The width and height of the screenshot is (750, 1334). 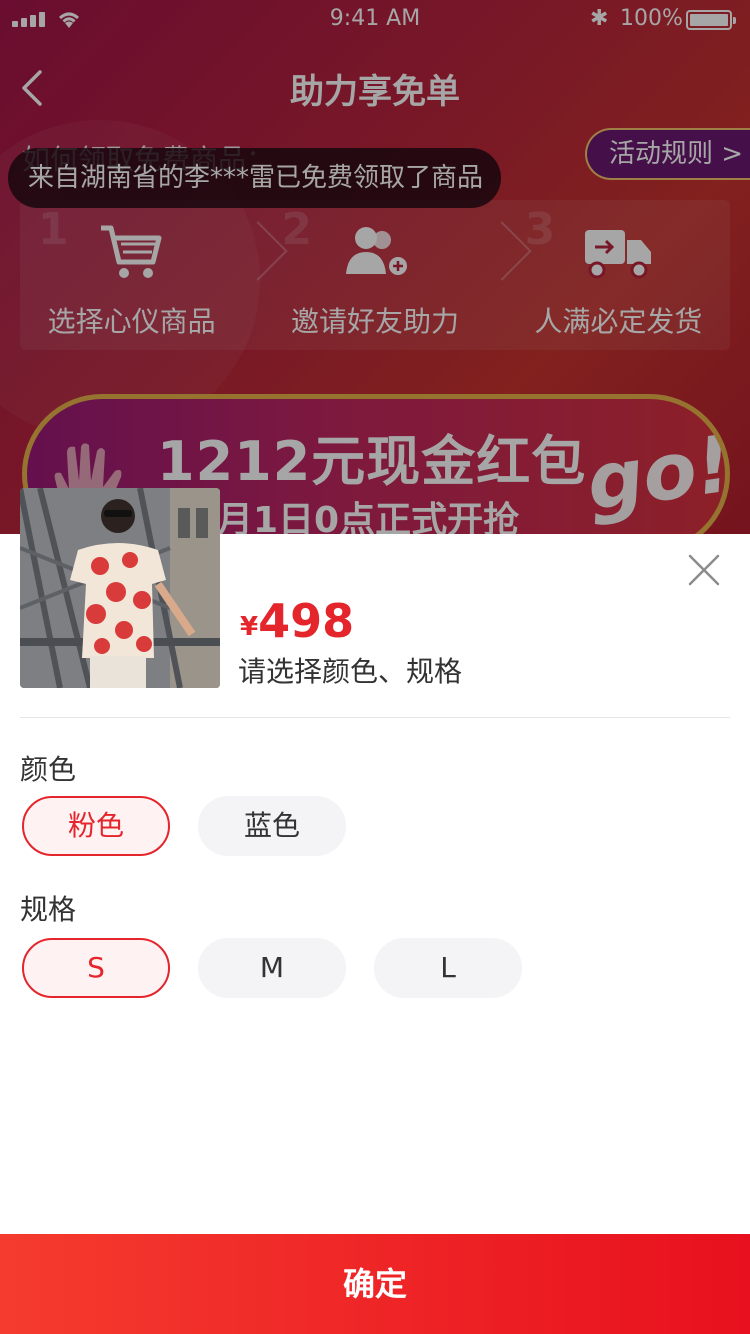 I want to click on product-thumbnail, so click(x=120, y=588).